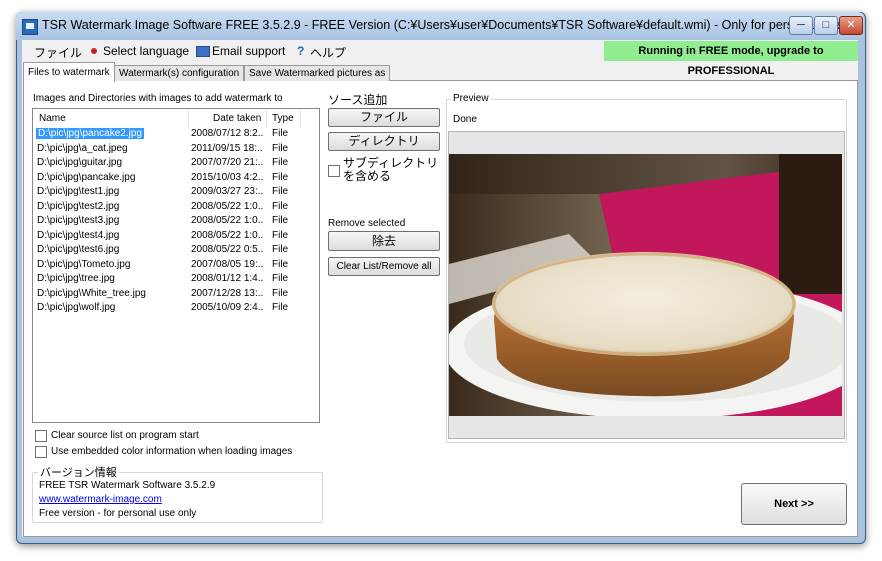 The width and height of the screenshot is (882, 561). I want to click on table-row: D:\pic\jpg\tree.jpg 2008/01/12 1:4... File, so click(175, 280).